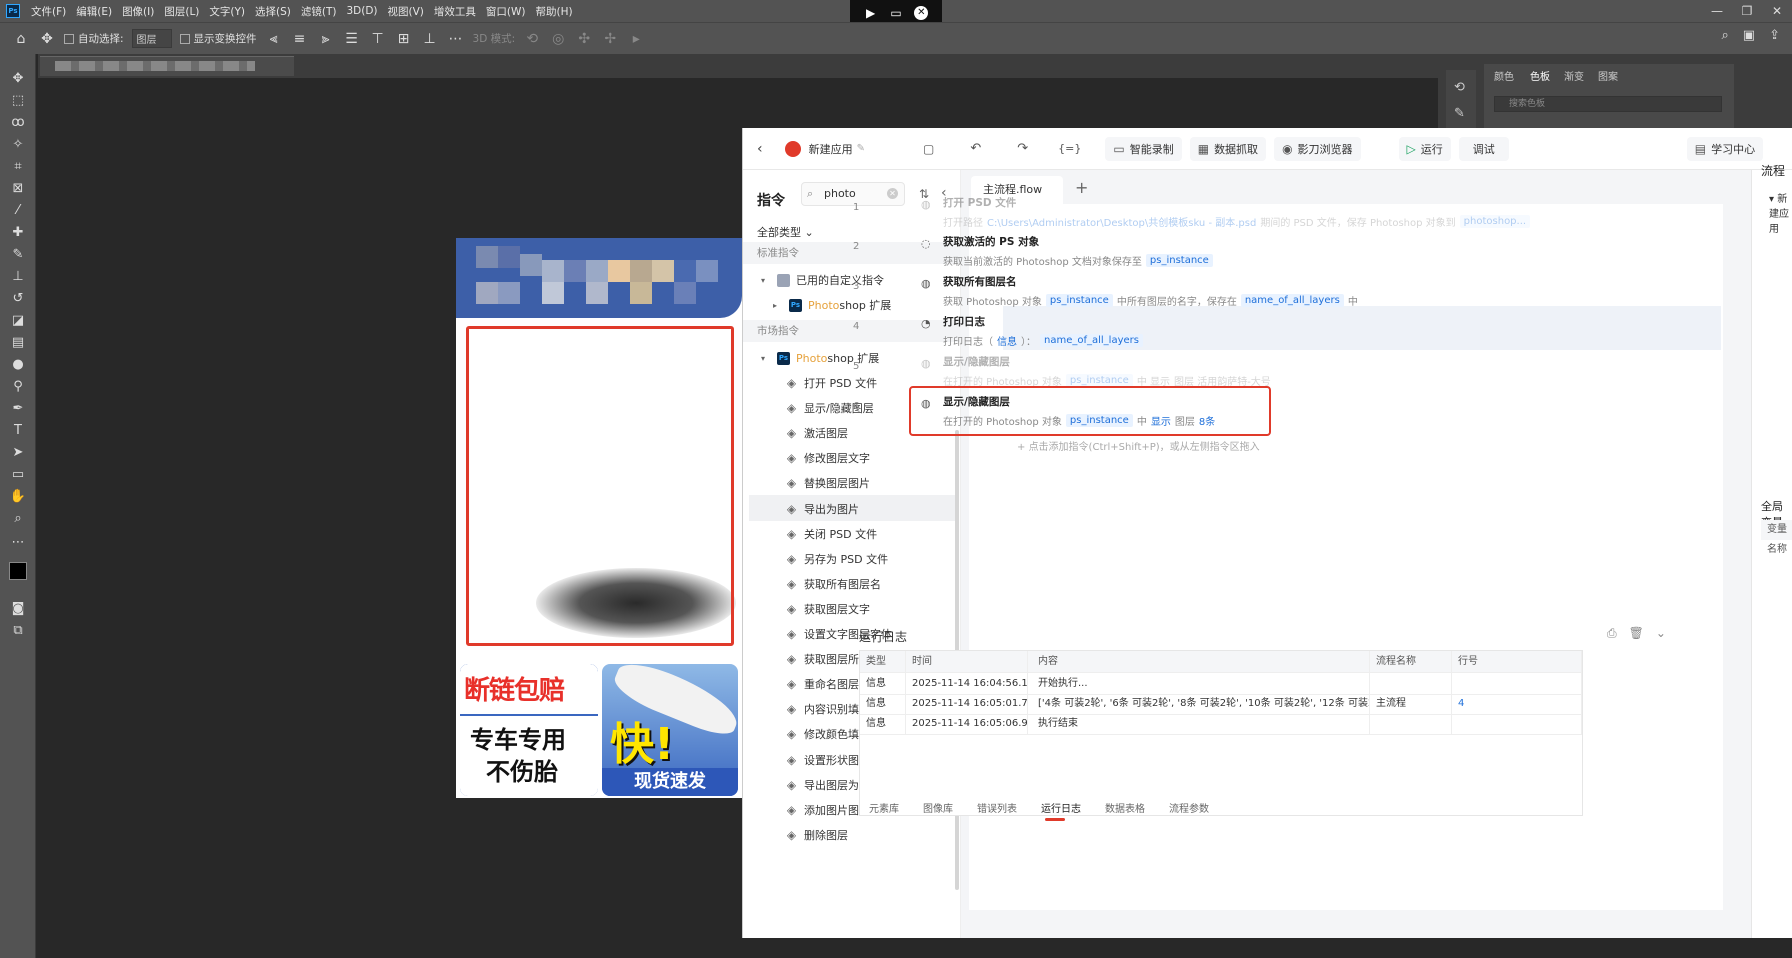 This screenshot has width=1792, height=958. Describe the element at coordinates (831, 149) in the screenshot. I see `app-name: 新建应用` at that location.